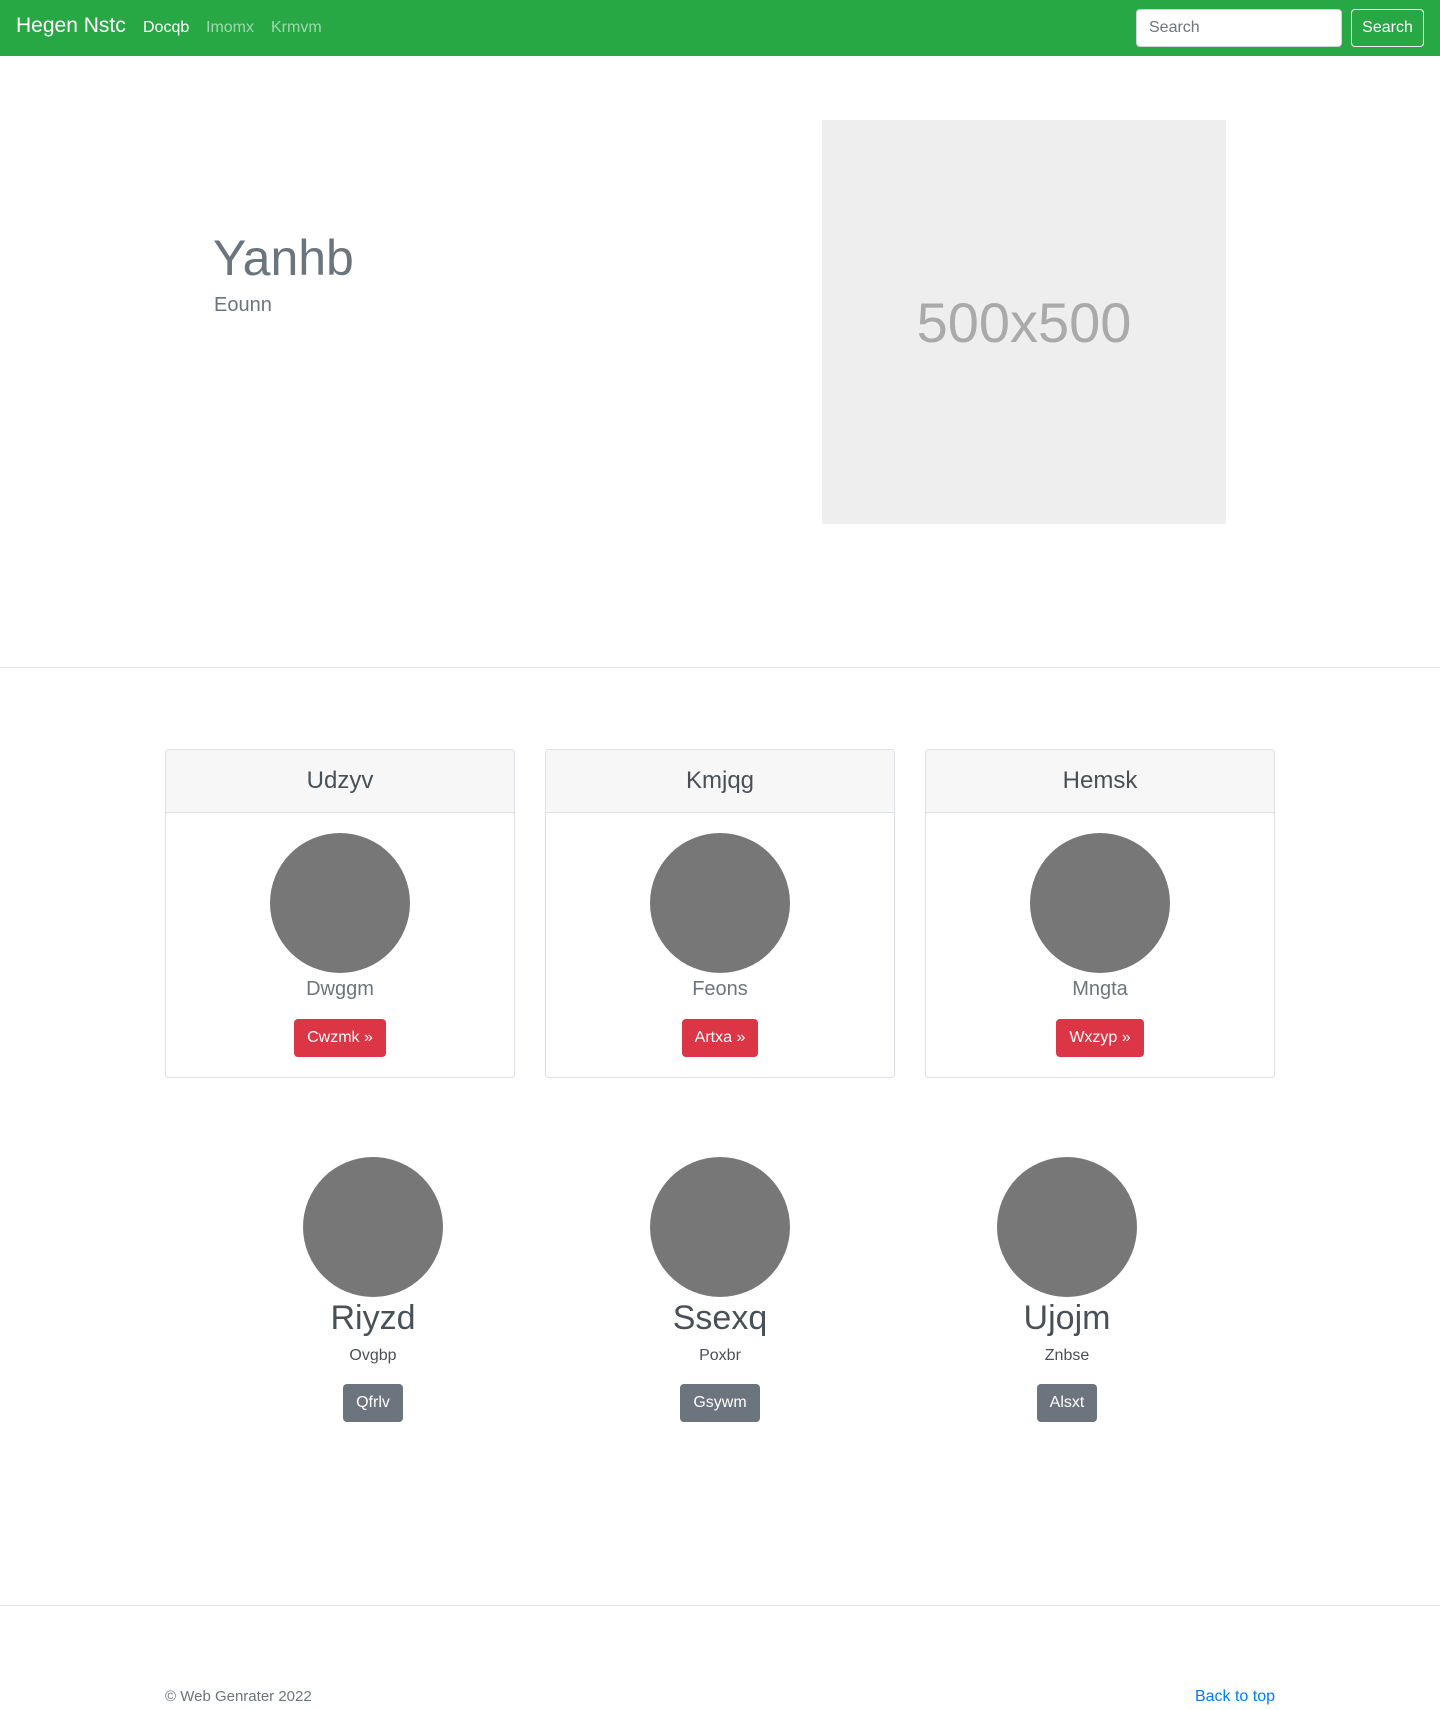  I want to click on person-item: Ujojm Znbse Alsxt, so click(1067, 1289).